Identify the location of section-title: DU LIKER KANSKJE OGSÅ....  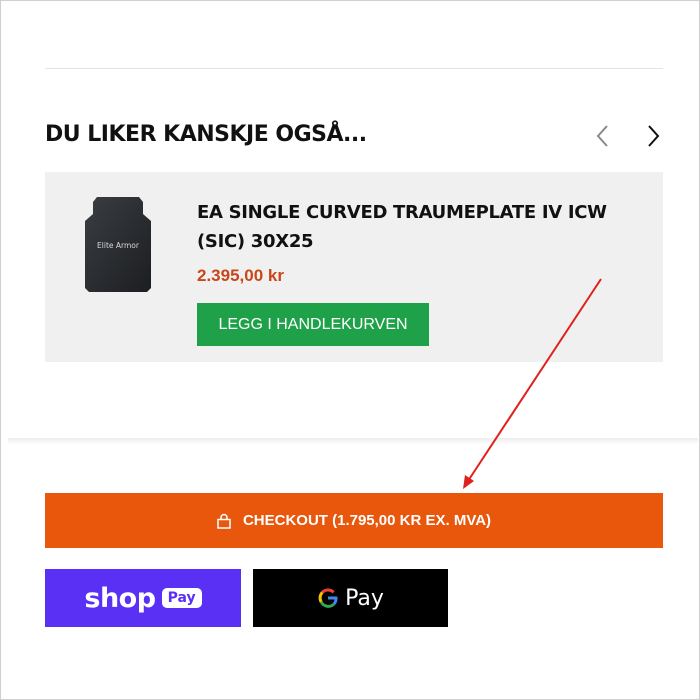
(206, 134).